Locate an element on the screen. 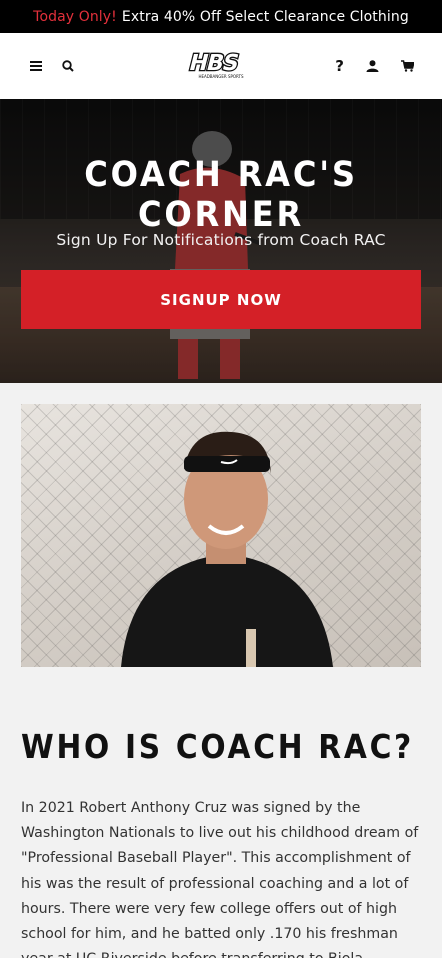 The image size is (442, 958). coach-portrait is located at coordinates (227, 549).